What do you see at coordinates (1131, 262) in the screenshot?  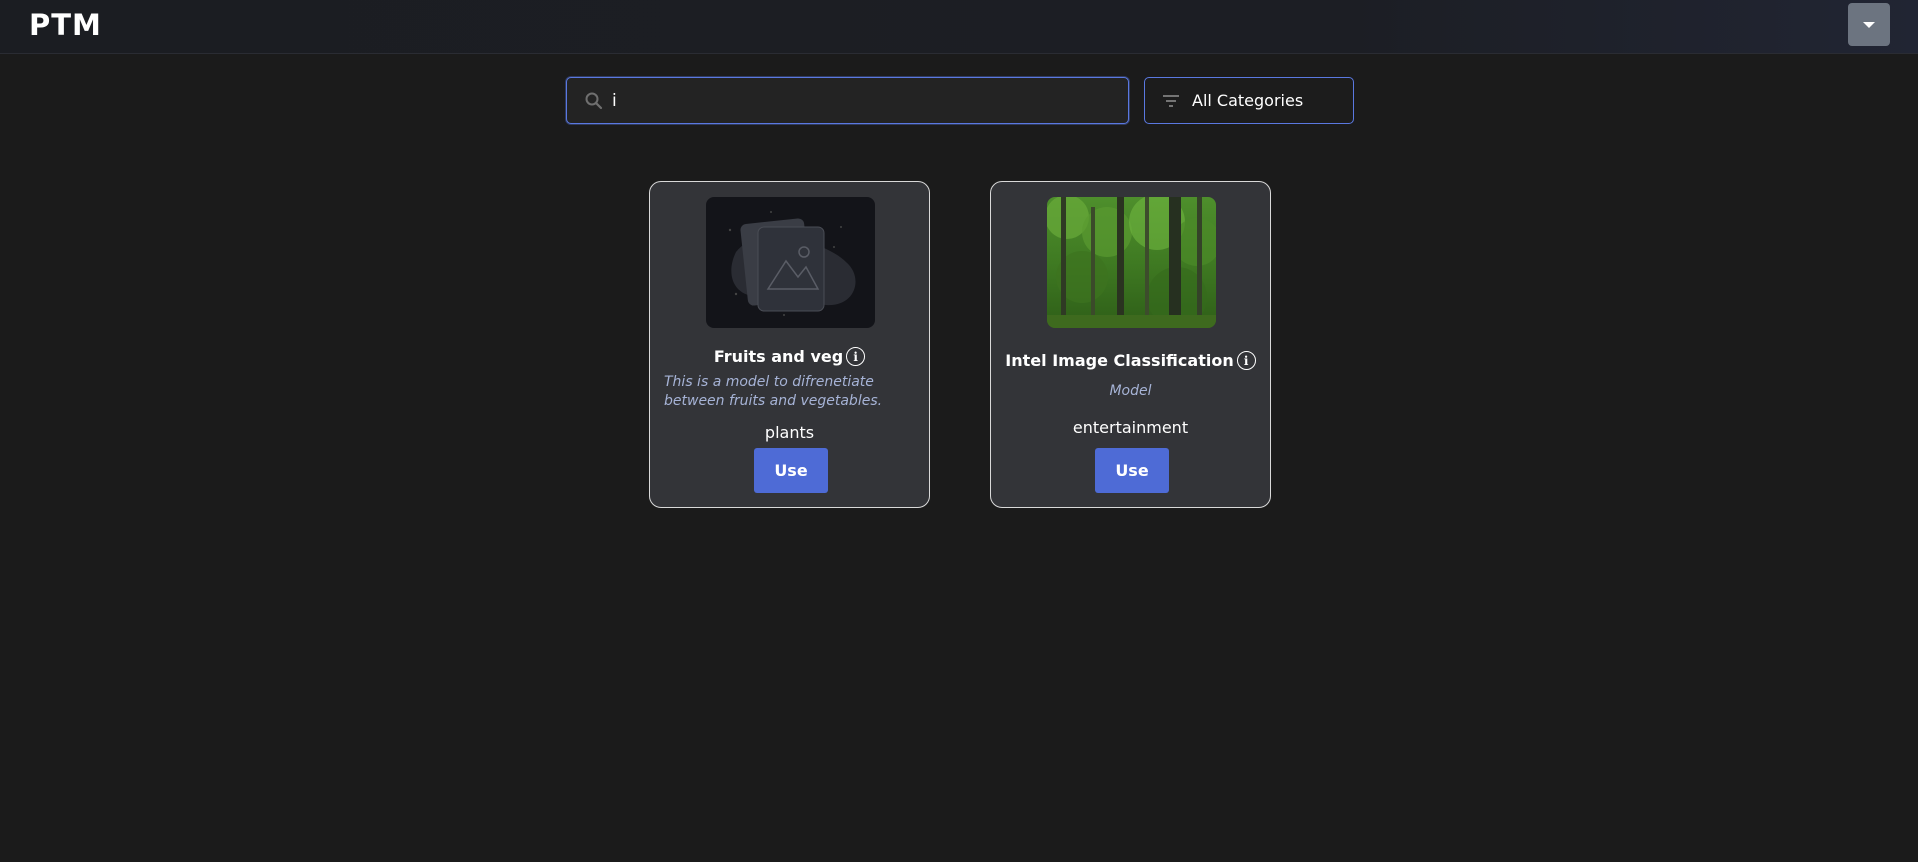 I see `forest-photo` at bounding box center [1131, 262].